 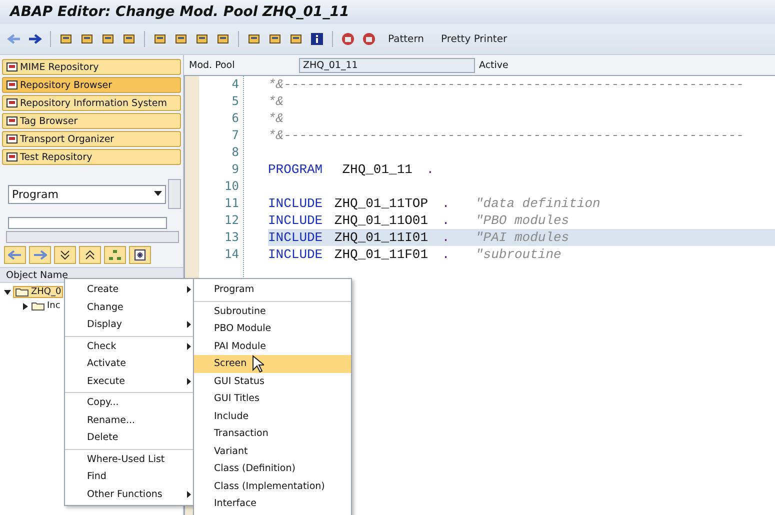 I want to click on menu-item: PAI Module, so click(x=272, y=346).